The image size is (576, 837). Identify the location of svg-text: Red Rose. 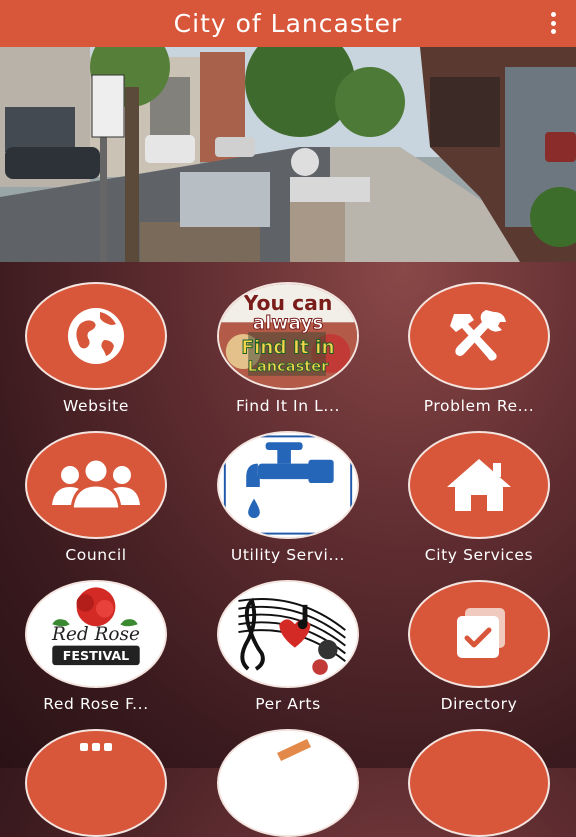
(95, 634).